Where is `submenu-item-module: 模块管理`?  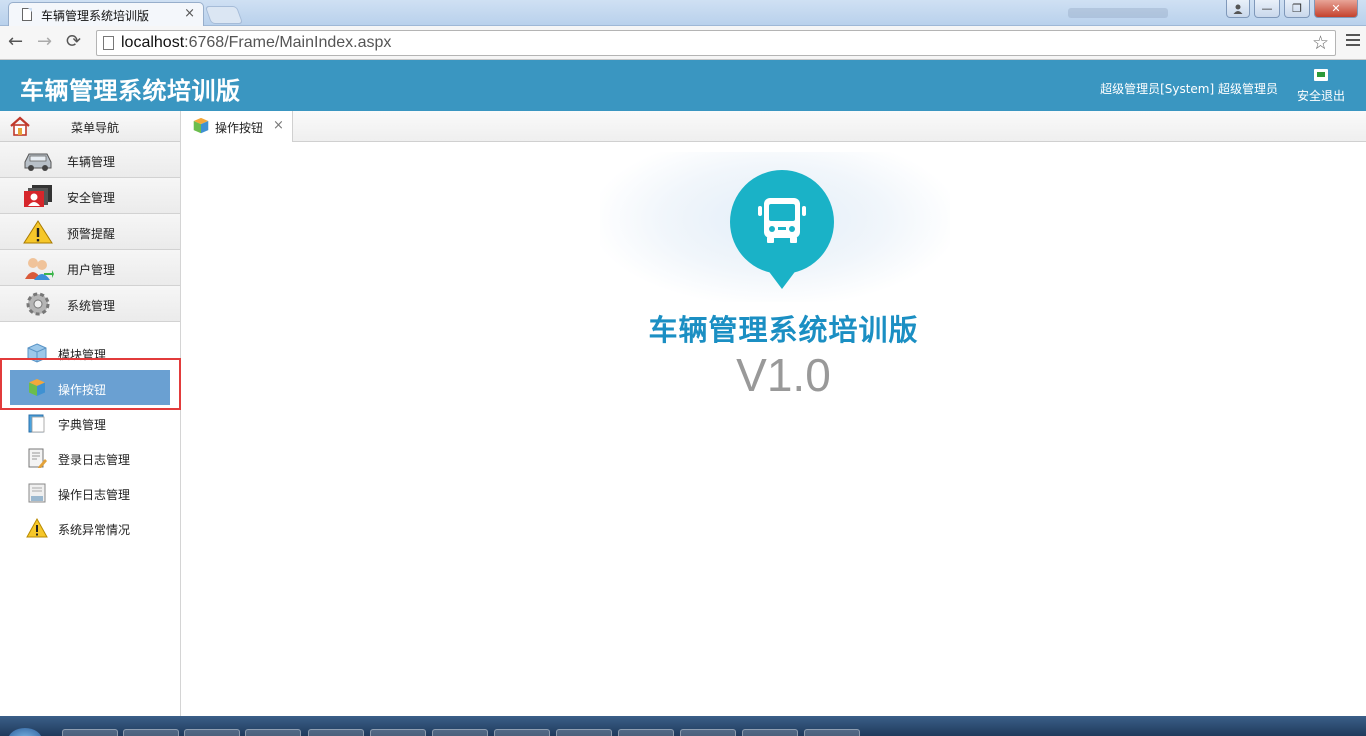 submenu-item-module: 模块管理 is located at coordinates (90, 352).